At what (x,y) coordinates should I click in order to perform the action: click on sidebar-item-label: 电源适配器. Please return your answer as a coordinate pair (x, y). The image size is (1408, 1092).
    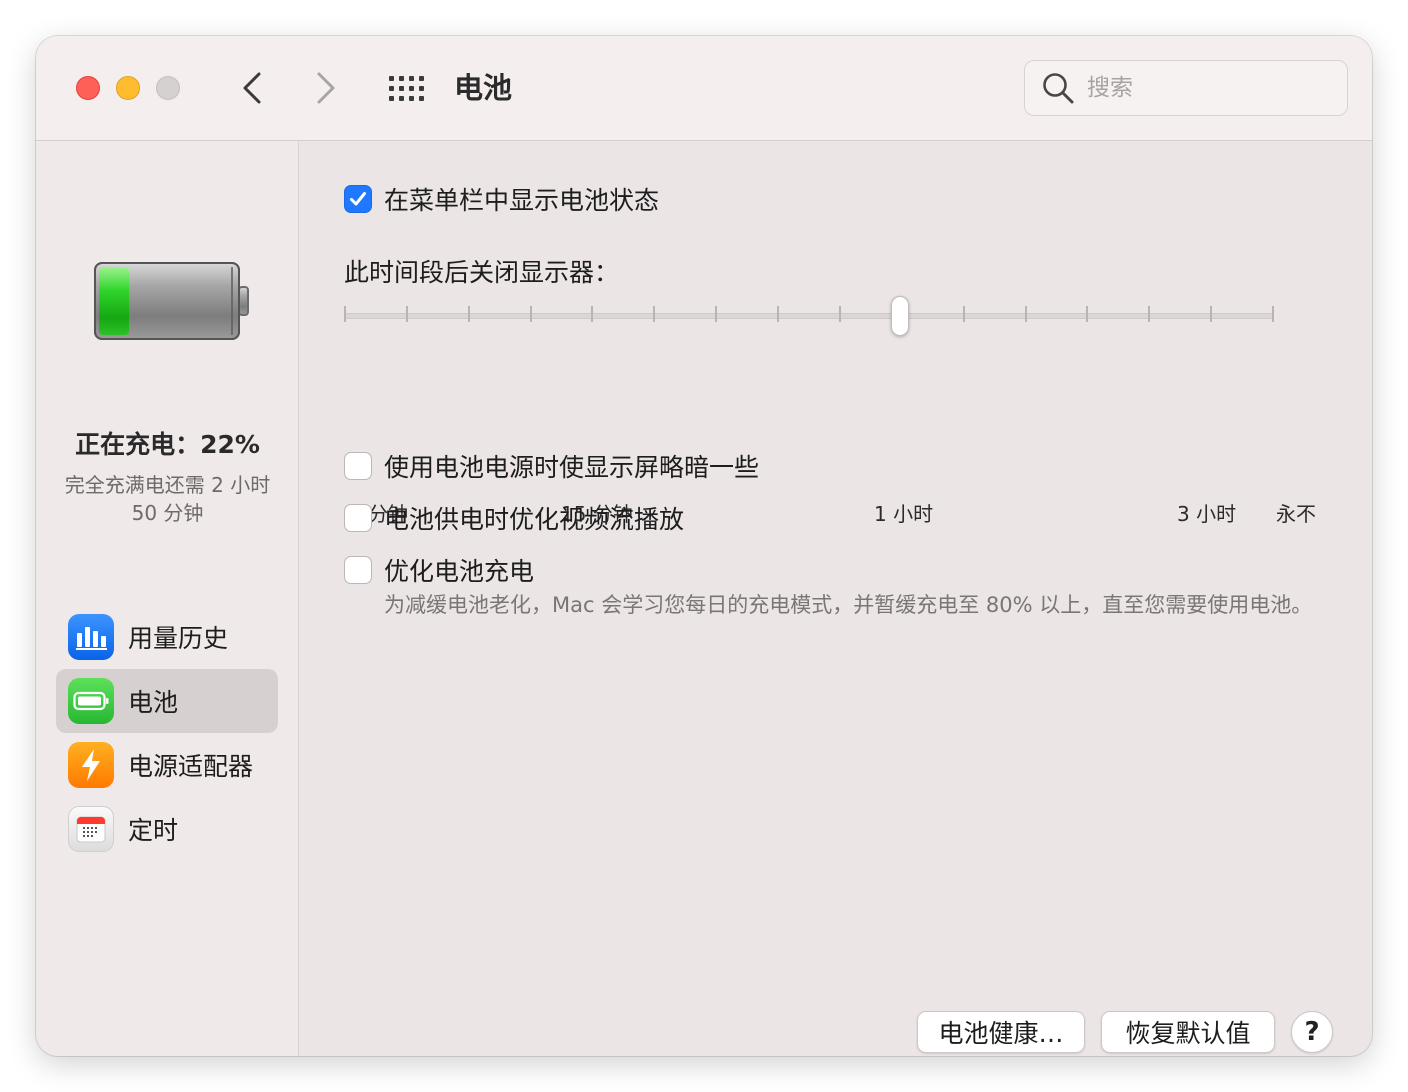
    Looking at the image, I should click on (191, 766).